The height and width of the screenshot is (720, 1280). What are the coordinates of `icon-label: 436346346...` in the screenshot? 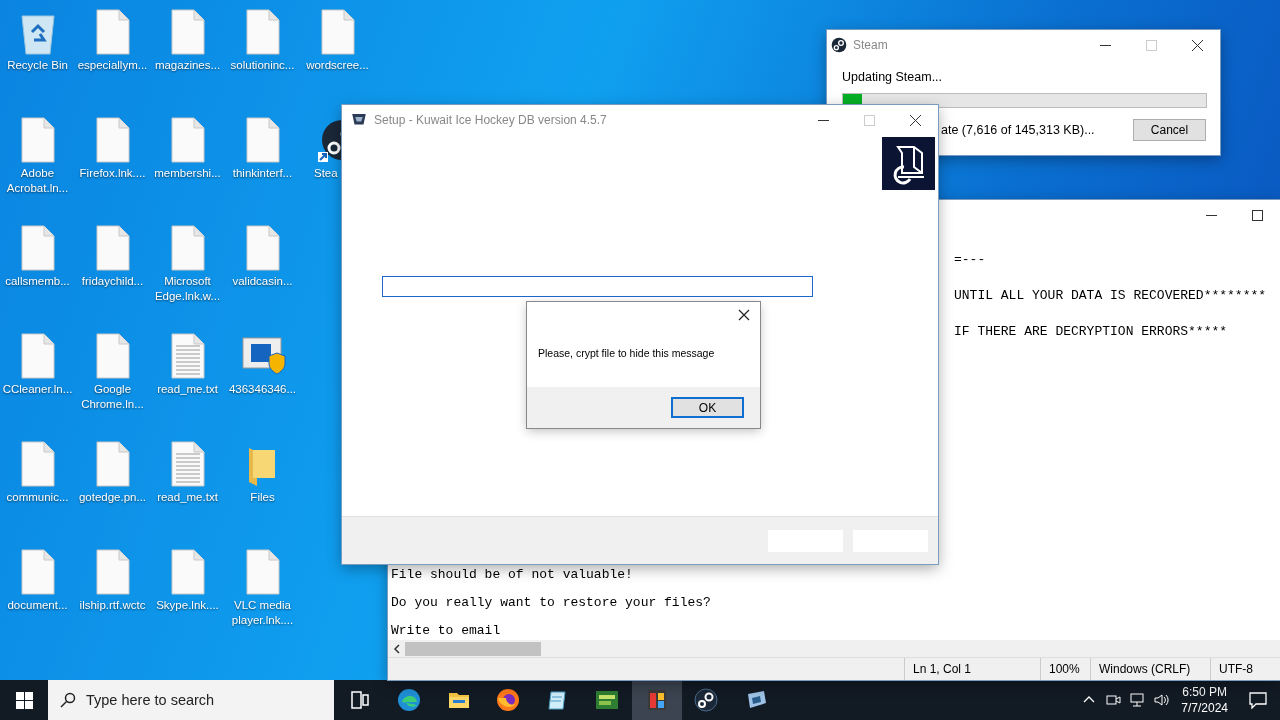 It's located at (262, 389).